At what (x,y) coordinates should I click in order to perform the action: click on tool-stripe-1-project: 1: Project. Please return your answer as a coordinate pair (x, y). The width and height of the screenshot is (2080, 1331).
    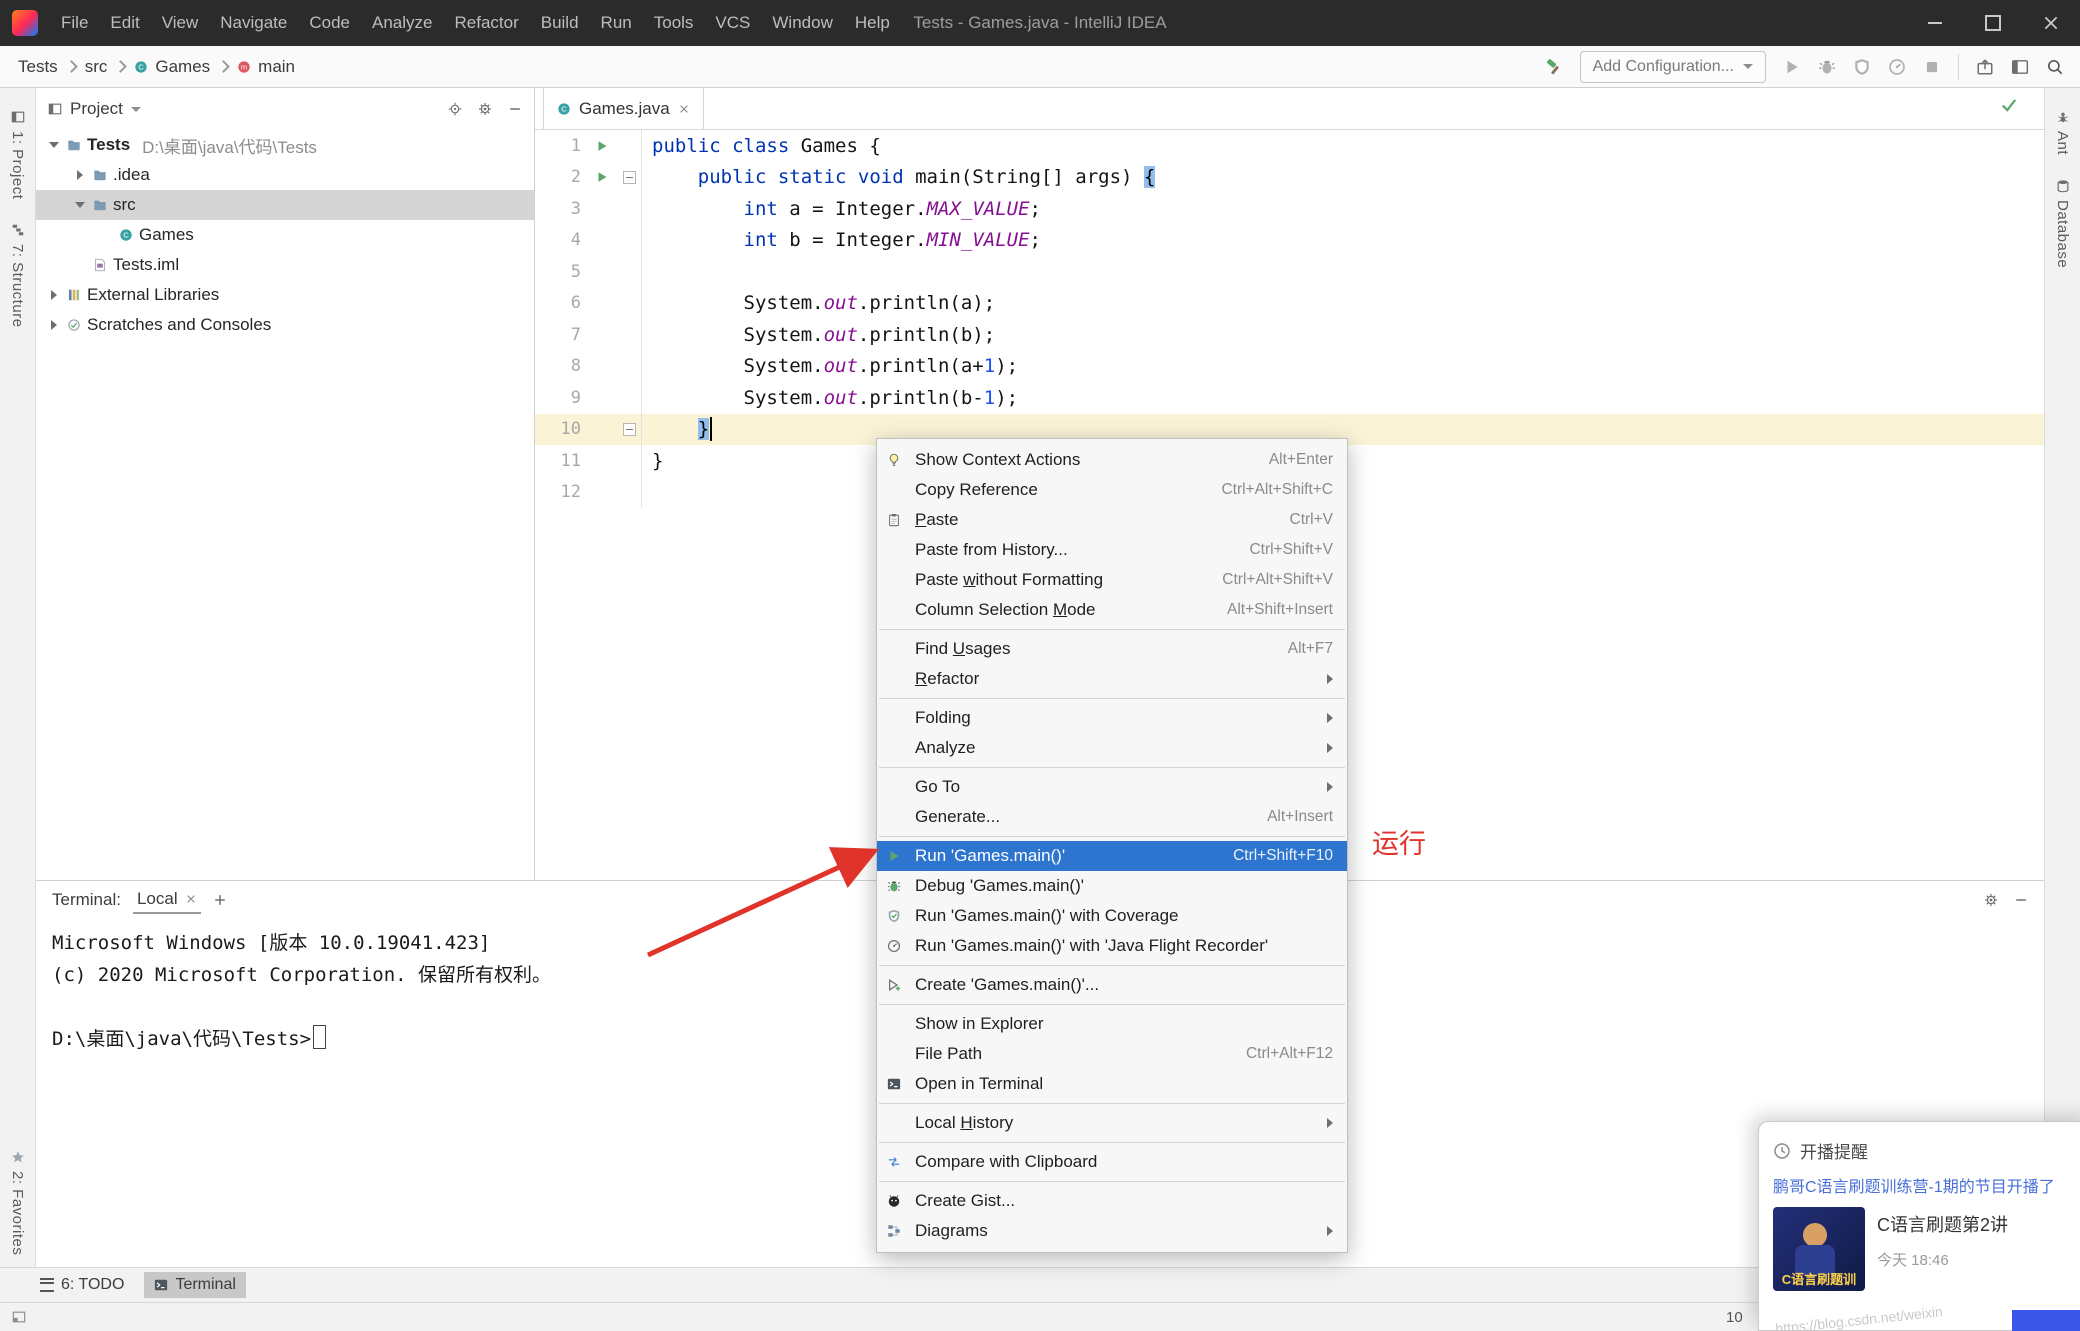
    Looking at the image, I should click on (17, 154).